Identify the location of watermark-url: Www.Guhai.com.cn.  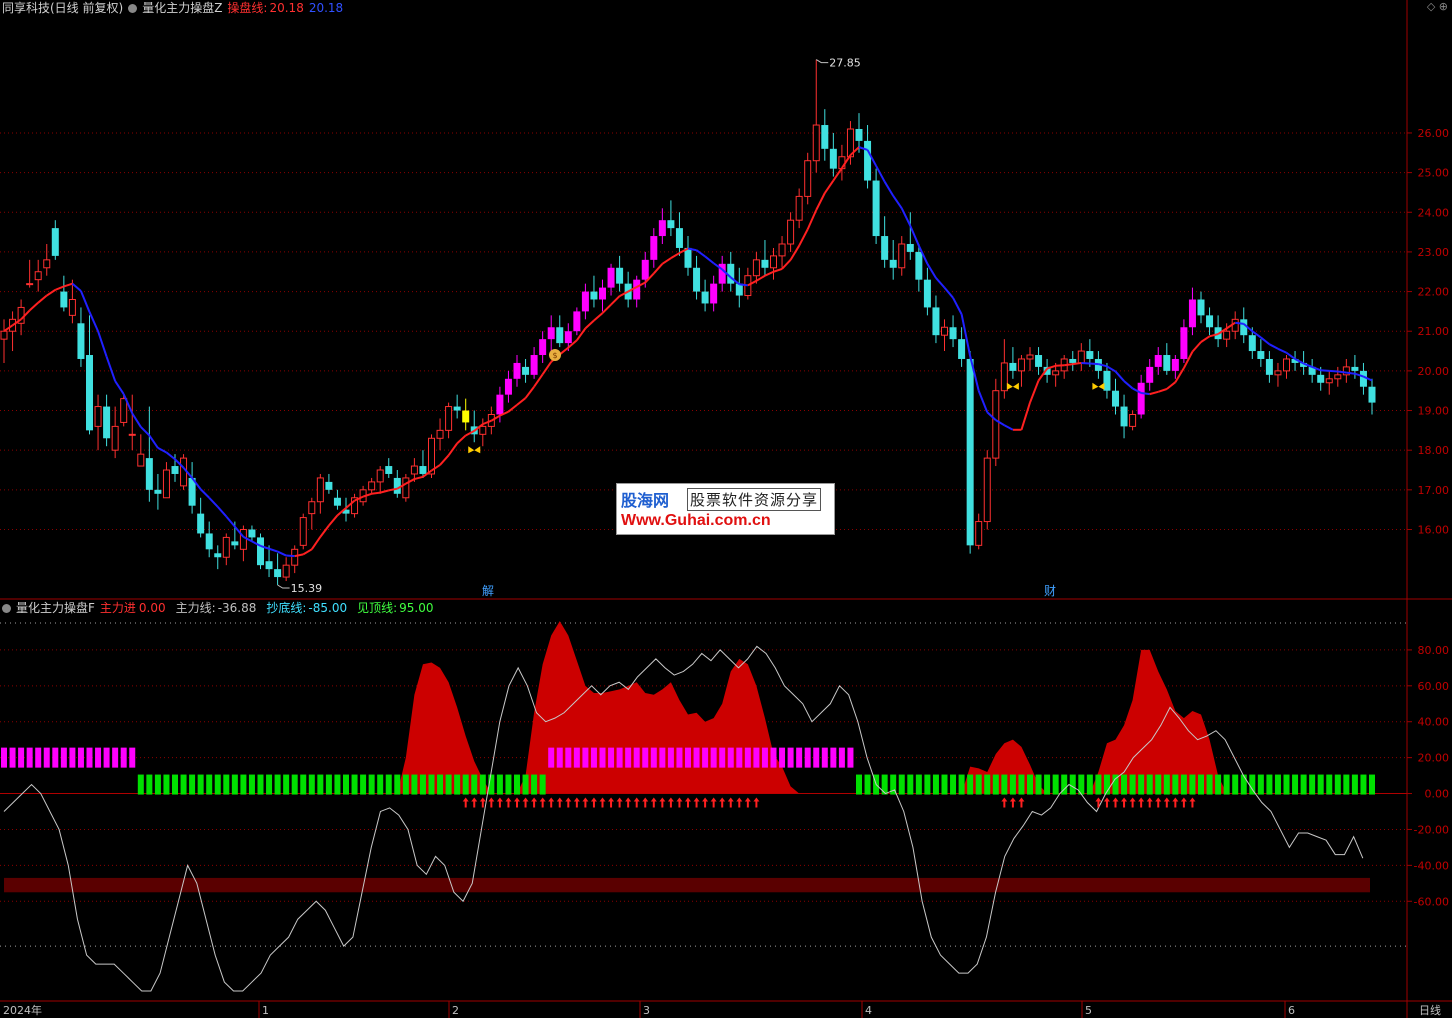
(696, 520).